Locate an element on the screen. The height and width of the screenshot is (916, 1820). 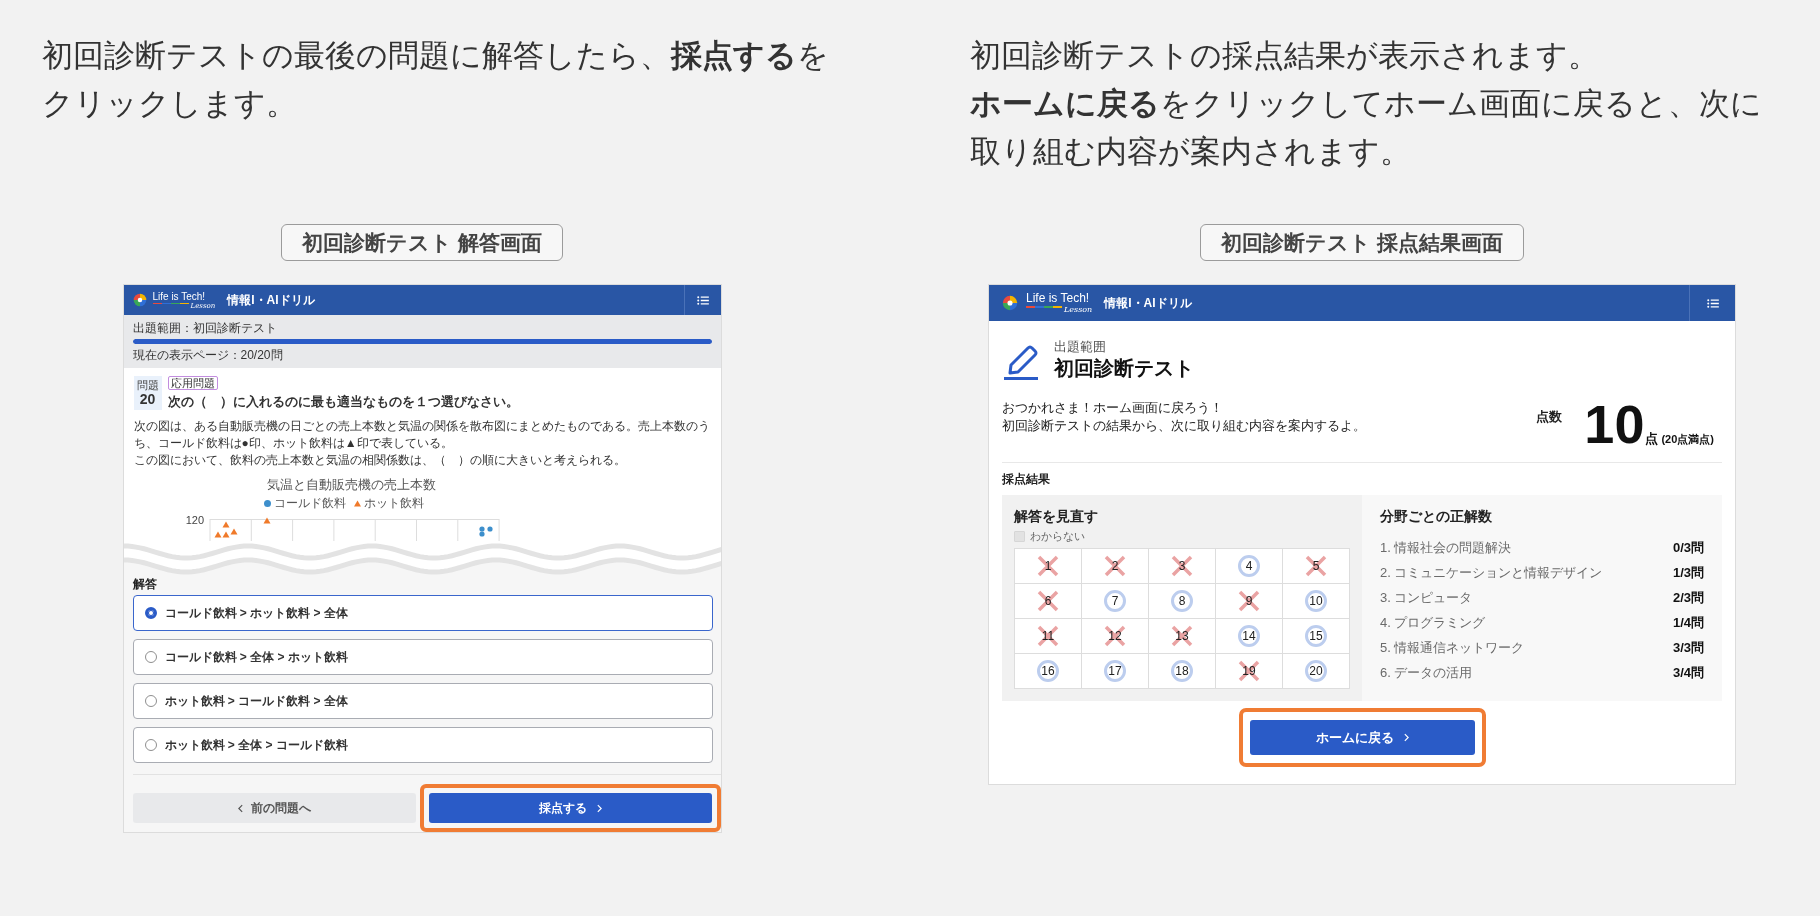
question-review-button: 12 is located at coordinates (1115, 636).